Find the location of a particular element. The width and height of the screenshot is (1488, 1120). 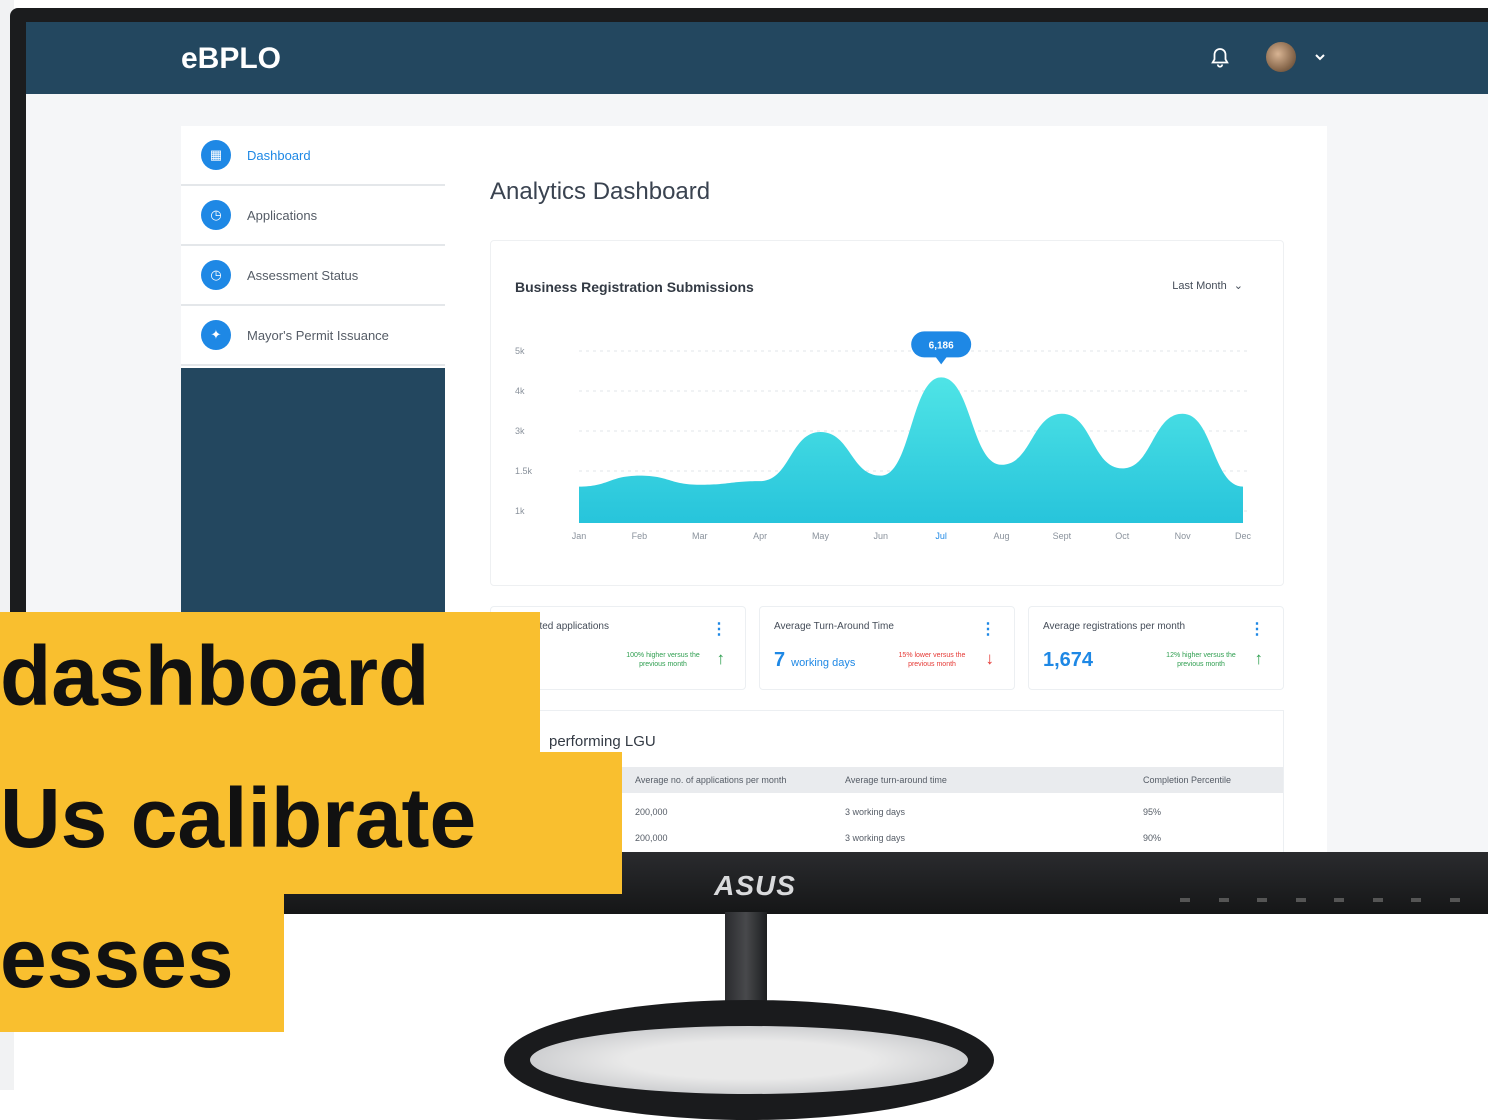

stat-note: 12% higher versus the previous month is located at coordinates (1201, 660).